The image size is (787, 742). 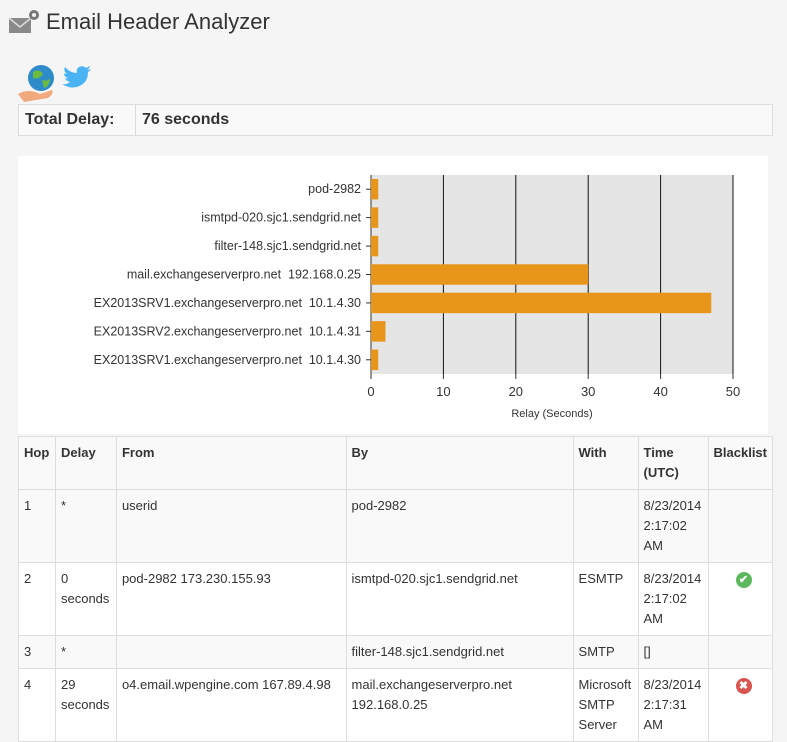 What do you see at coordinates (673, 705) in the screenshot?
I see `cell-time: 8/23/2014 2:17:31 AM` at bounding box center [673, 705].